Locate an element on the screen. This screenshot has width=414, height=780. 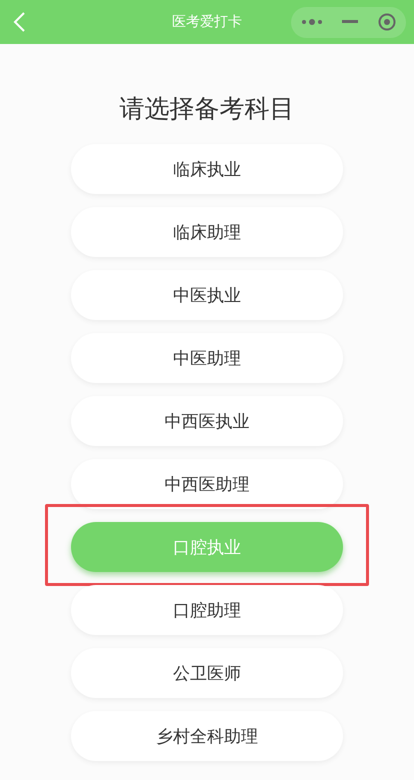
subject-button: 口腔助理 is located at coordinates (207, 610).